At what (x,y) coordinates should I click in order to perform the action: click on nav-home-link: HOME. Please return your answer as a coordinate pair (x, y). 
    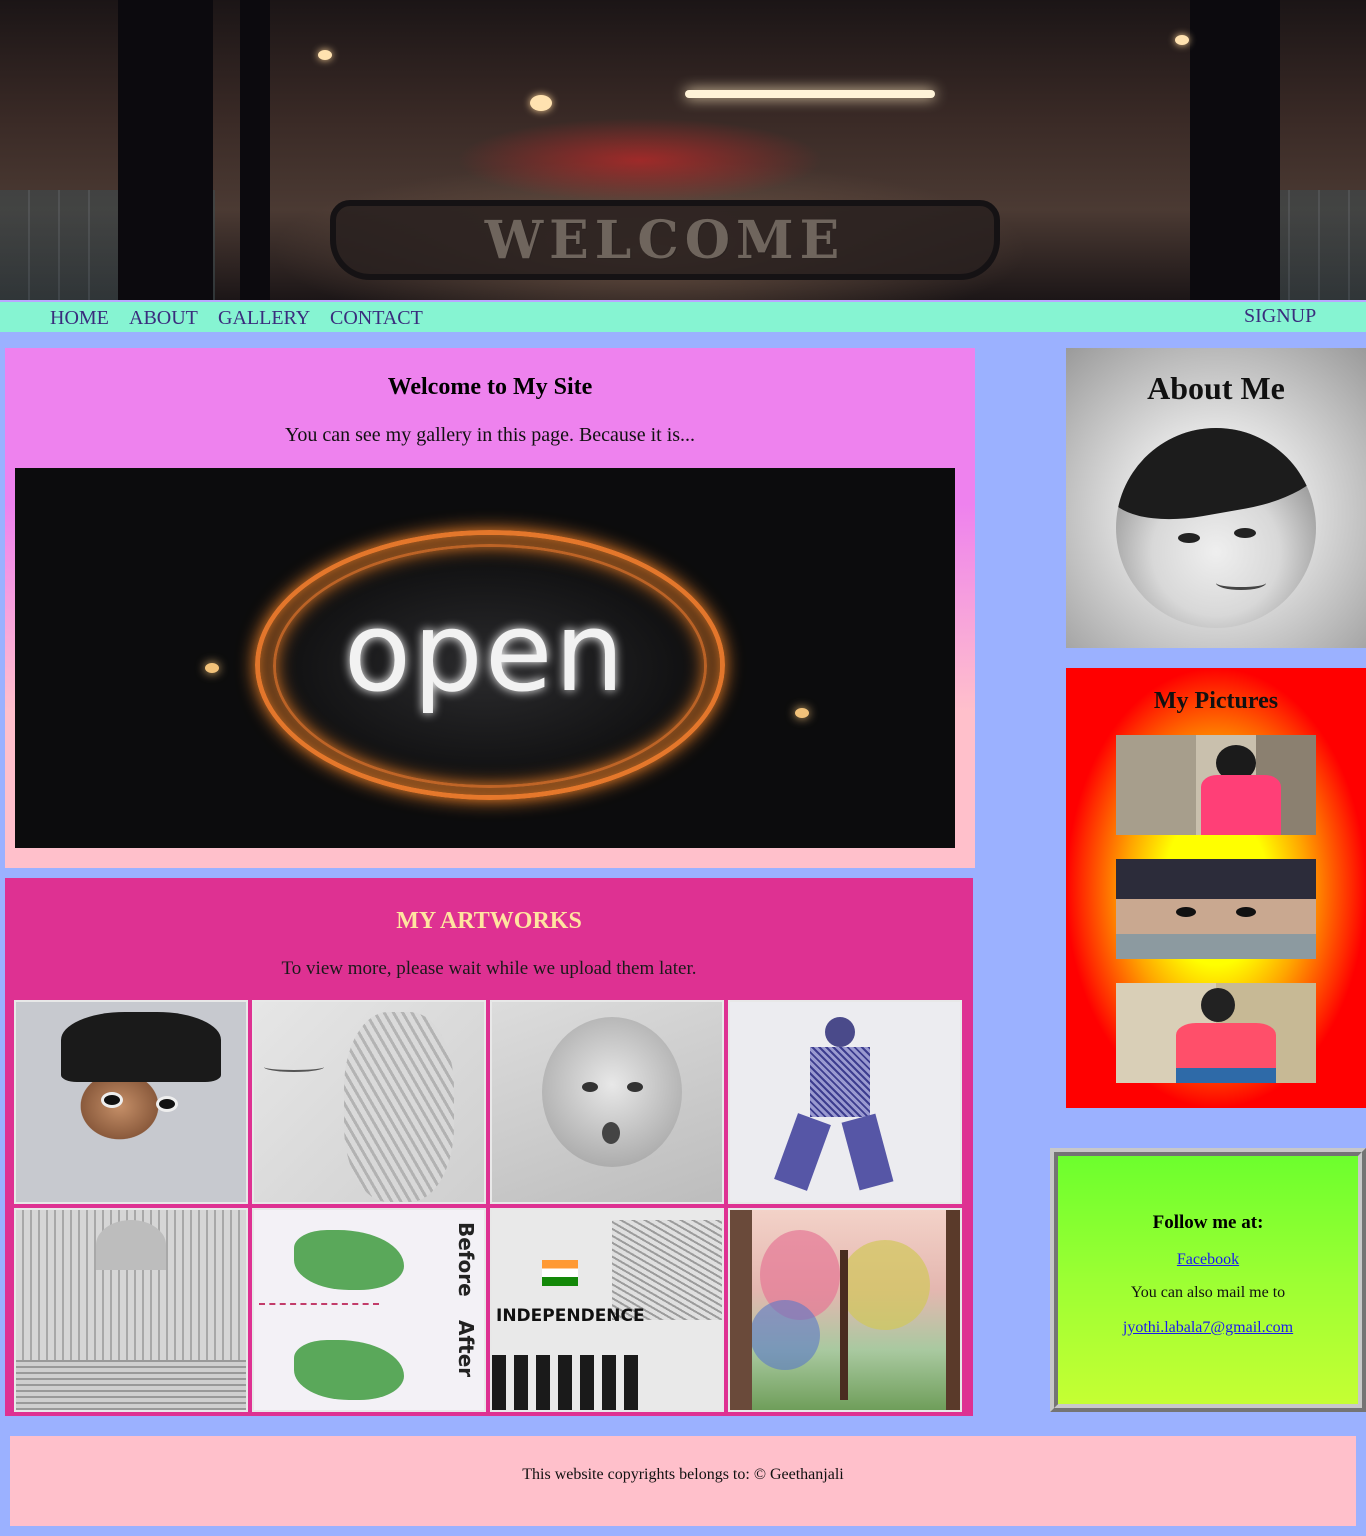
    Looking at the image, I should click on (79, 318).